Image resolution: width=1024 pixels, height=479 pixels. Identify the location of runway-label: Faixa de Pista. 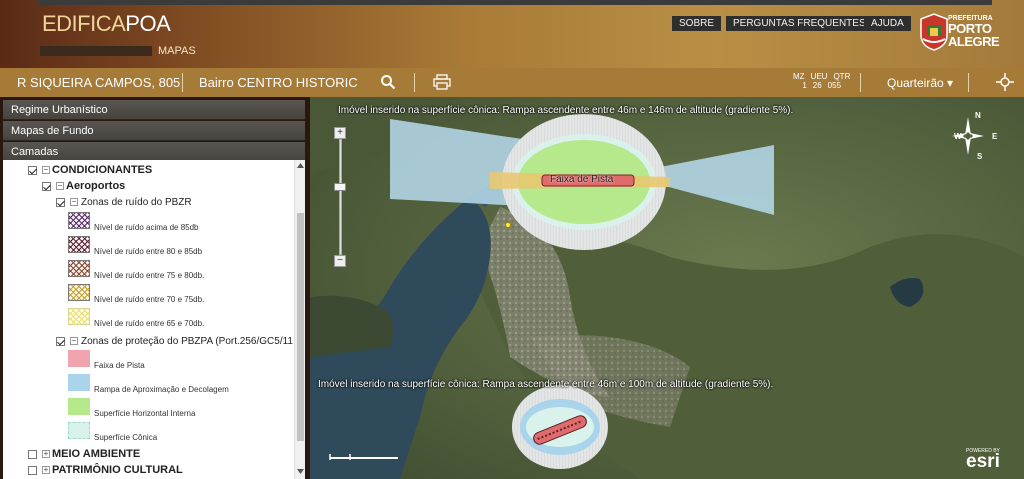
(582, 179).